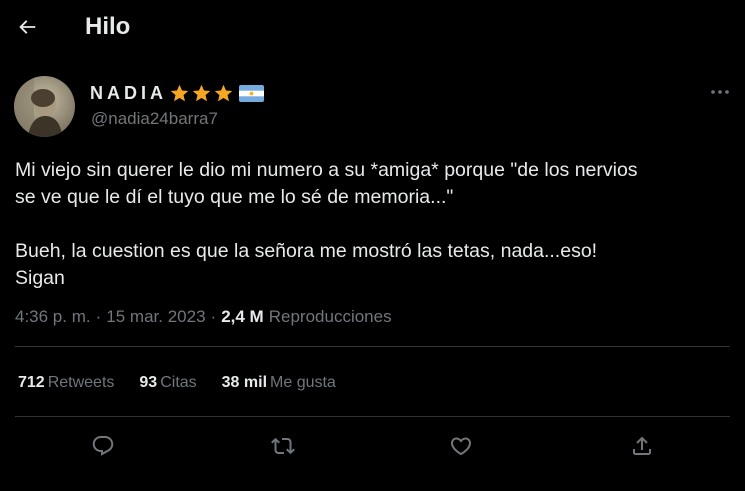 Image resolution: width=745 pixels, height=491 pixels. What do you see at coordinates (242, 317) in the screenshot?
I see `views-count: 2,4 M` at bounding box center [242, 317].